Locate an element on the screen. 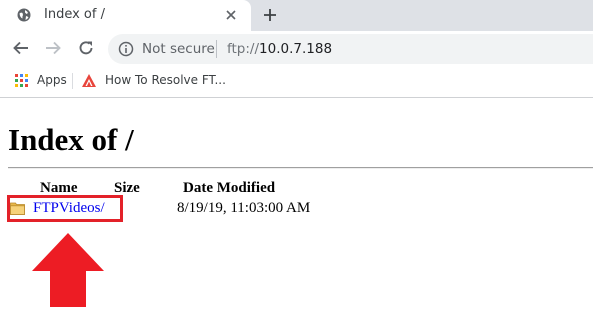 The width and height of the screenshot is (593, 324). tab-title: Index of / is located at coordinates (74, 14).